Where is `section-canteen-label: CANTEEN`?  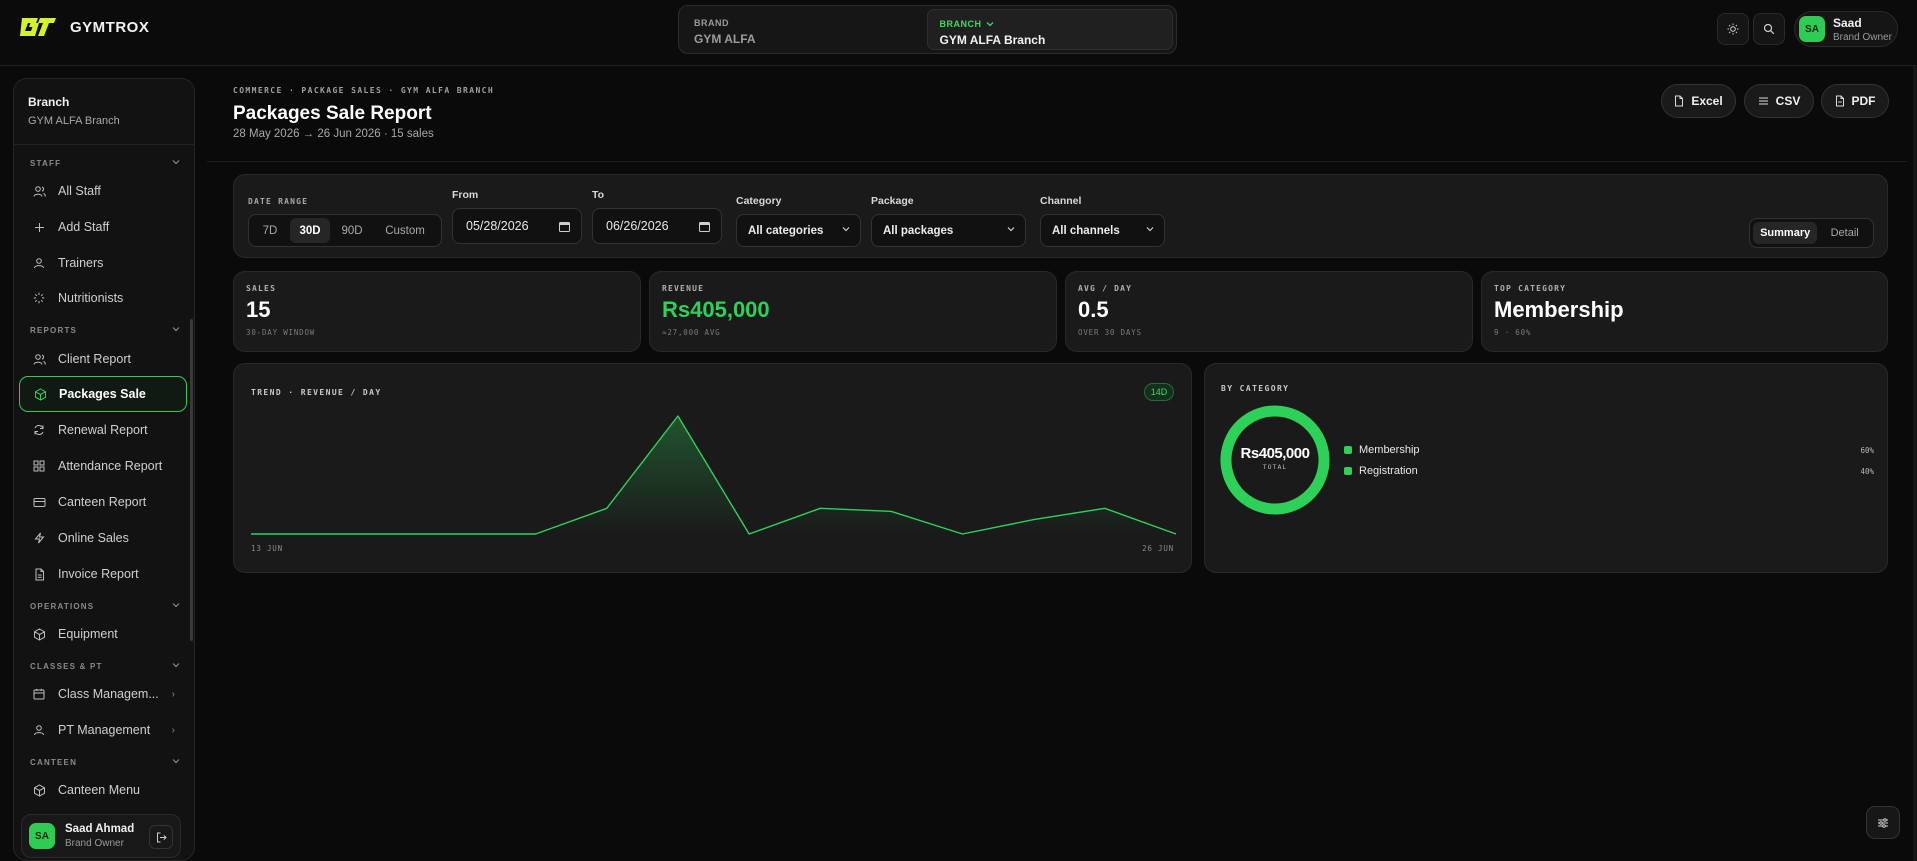 section-canteen-label: CANTEEN is located at coordinates (54, 762).